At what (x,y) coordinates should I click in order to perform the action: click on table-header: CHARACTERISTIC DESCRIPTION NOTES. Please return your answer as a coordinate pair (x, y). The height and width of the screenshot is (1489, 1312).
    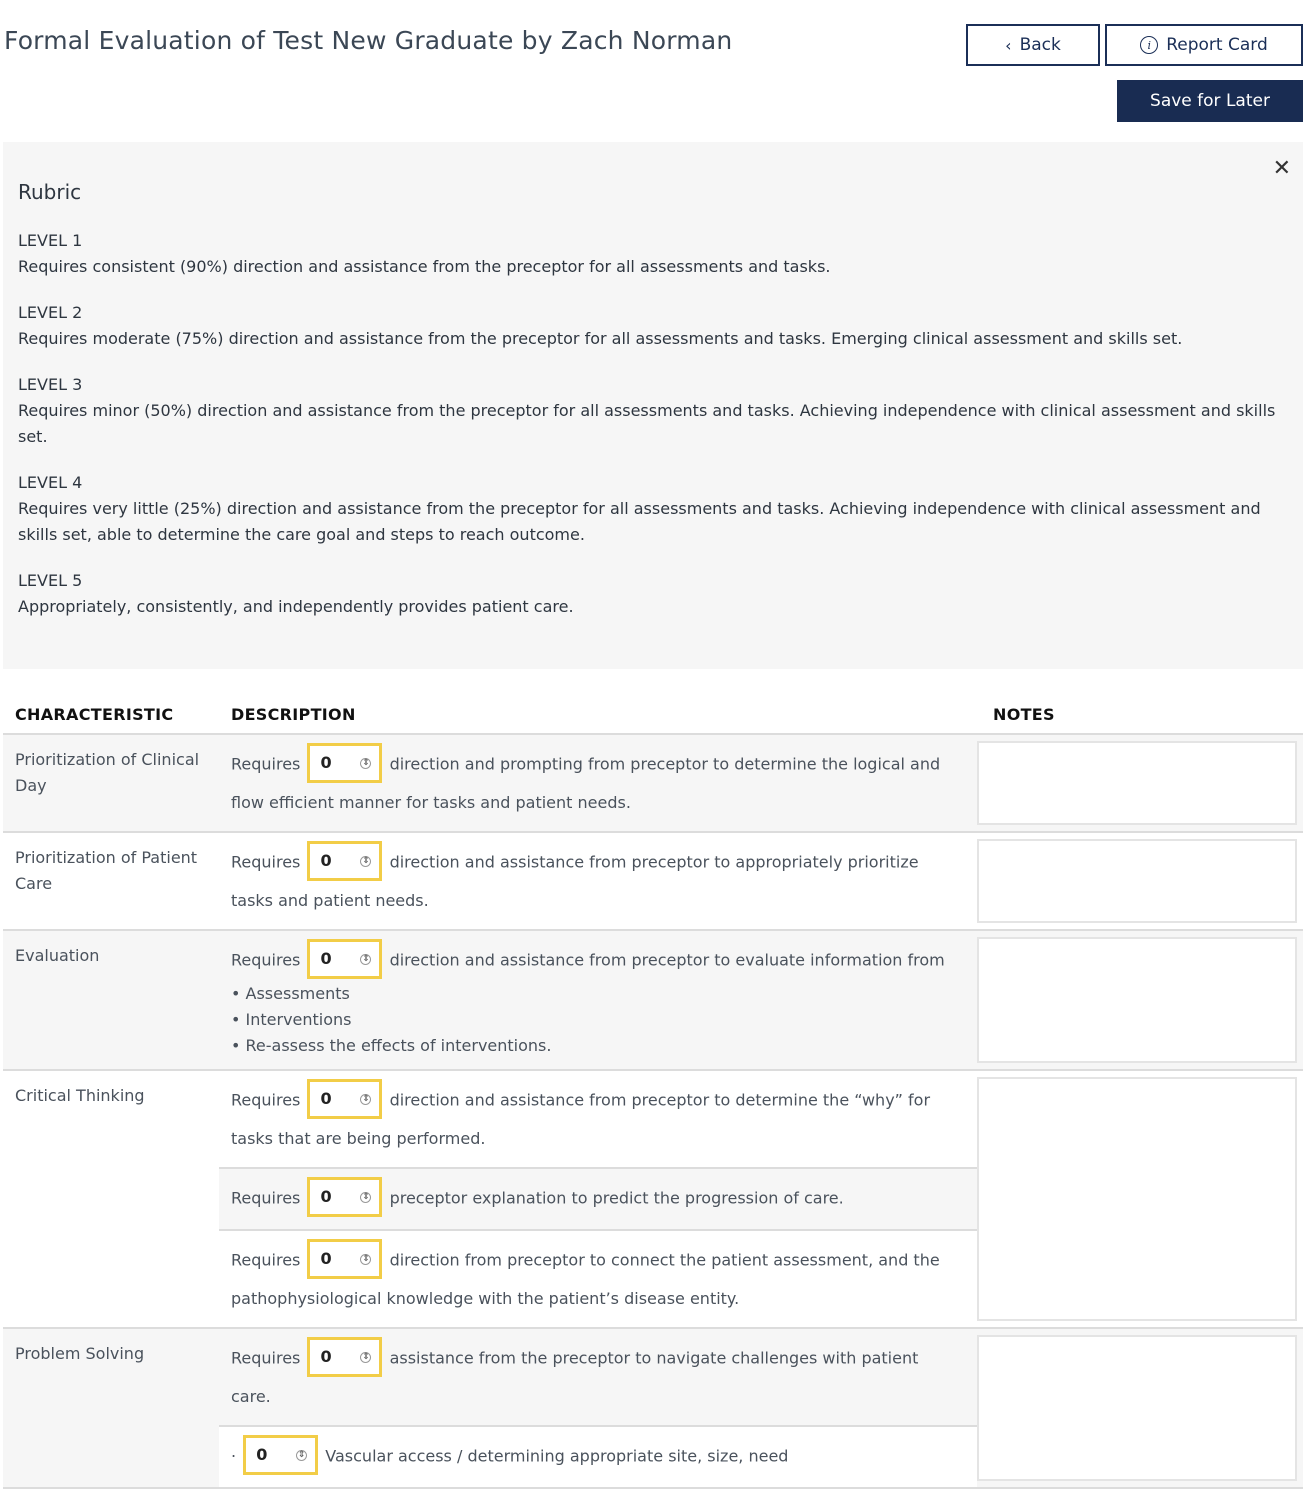
    Looking at the image, I should click on (653, 715).